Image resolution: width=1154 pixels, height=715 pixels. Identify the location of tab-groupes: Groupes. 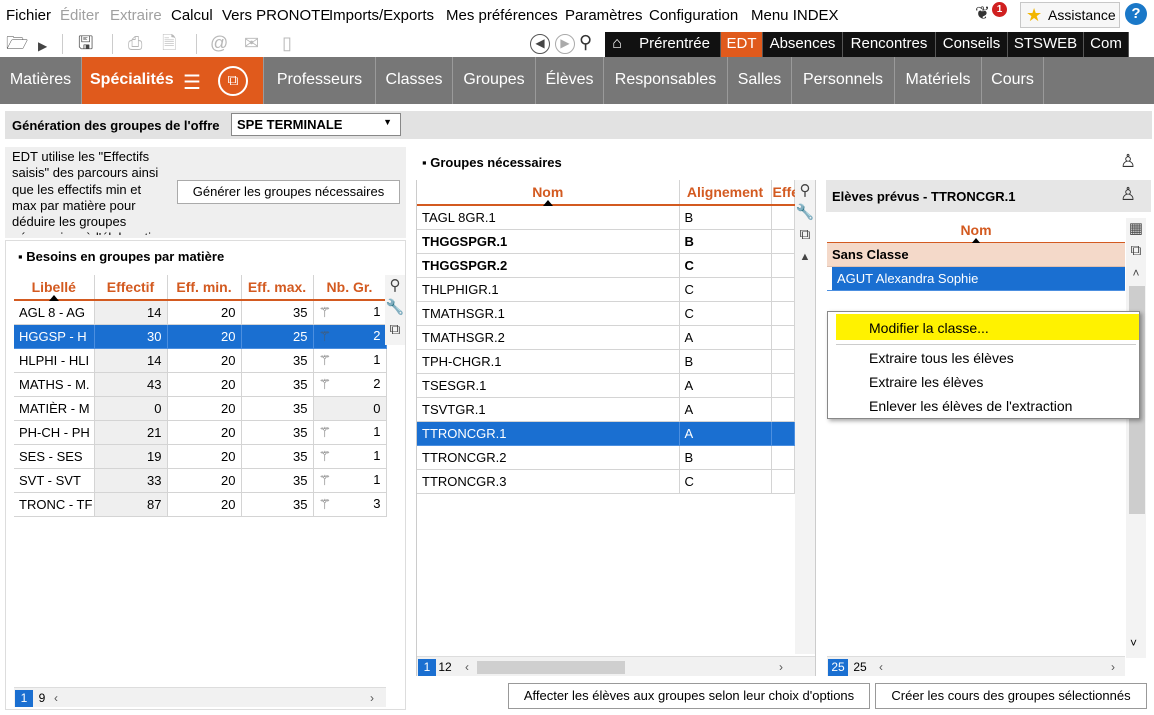
(494, 80).